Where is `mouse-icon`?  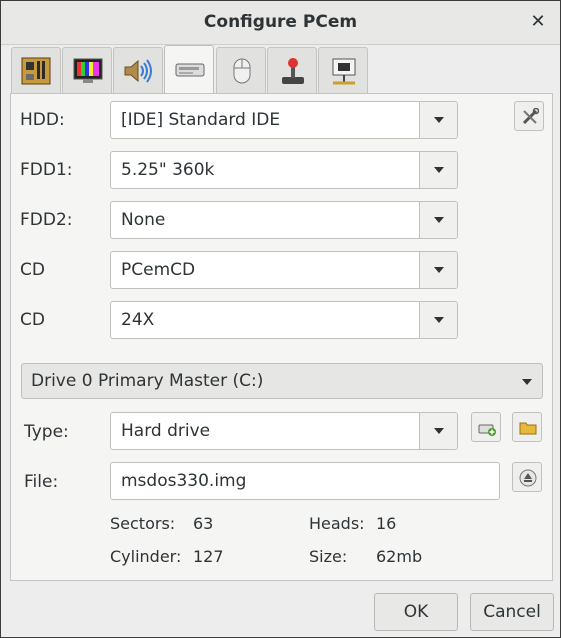 mouse-icon is located at coordinates (242, 71).